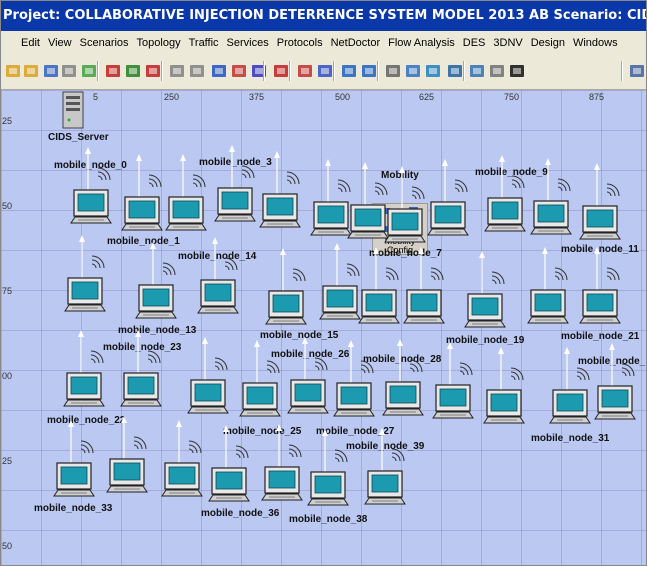 The image size is (647, 566). I want to click on menu-traffic: Traffic, so click(204, 43).